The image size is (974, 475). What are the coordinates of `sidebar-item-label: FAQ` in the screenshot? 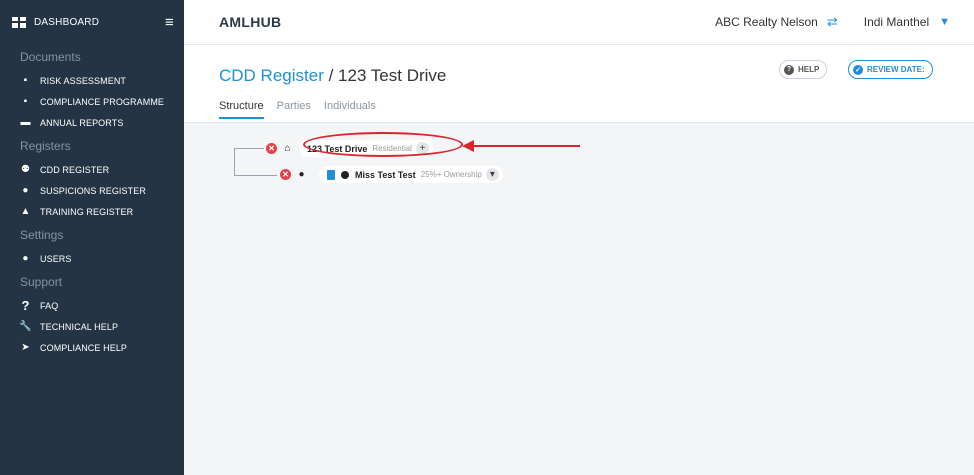 It's located at (49, 305).